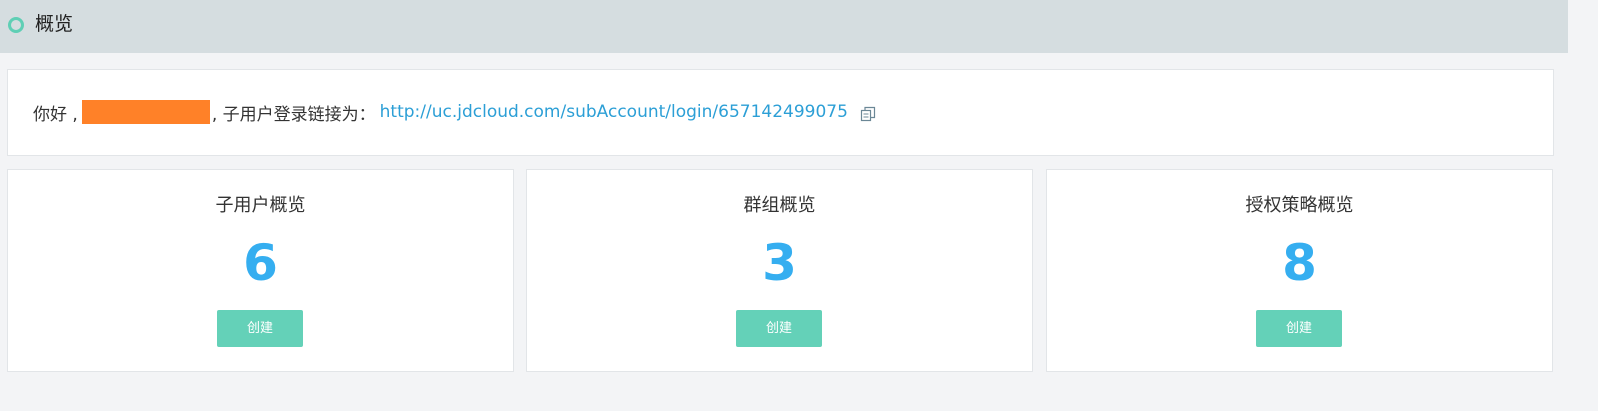  Describe the element at coordinates (779, 205) in the screenshot. I see `card-title: 群组概览` at that location.